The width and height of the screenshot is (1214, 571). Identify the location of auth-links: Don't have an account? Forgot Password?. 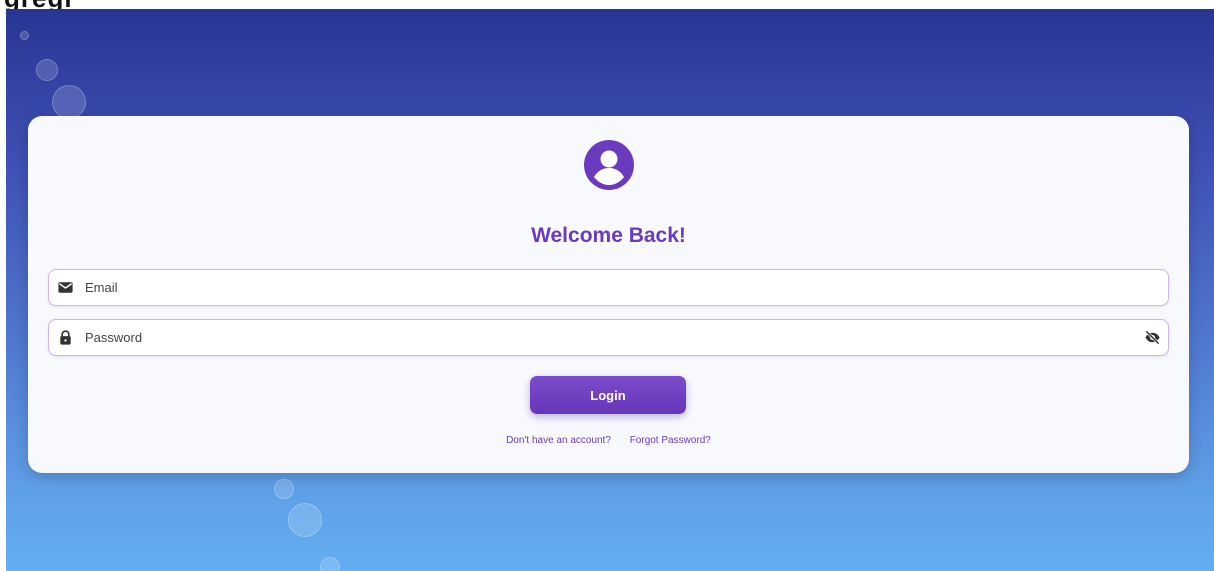
(608, 440).